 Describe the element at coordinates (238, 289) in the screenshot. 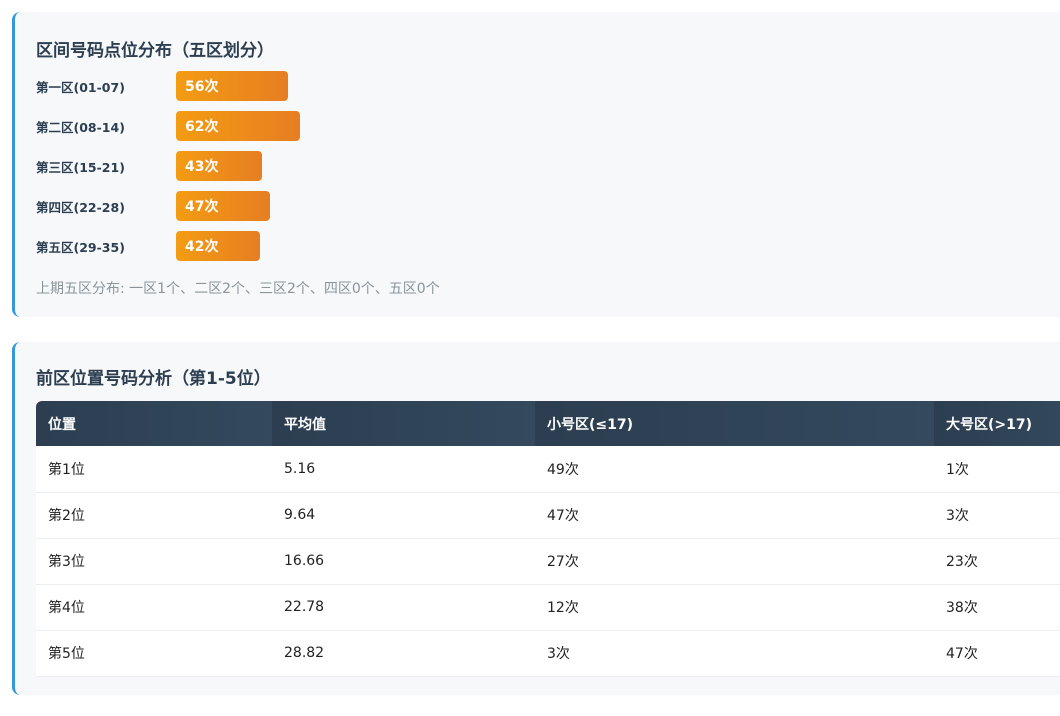

I see `last-period-note: 上期五区分布: 一区1个、二区2个、三区2个、四区0个、五区0个` at that location.